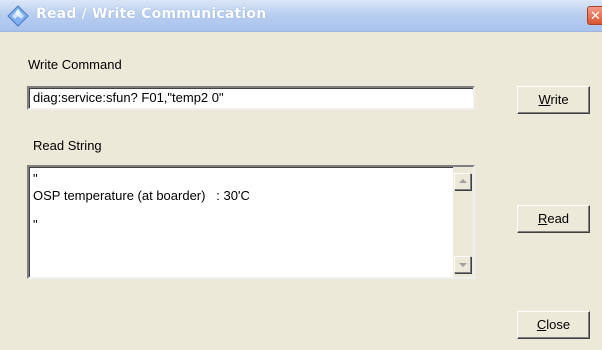 This screenshot has height=350, width=602. I want to click on write-button-mnemonic: W, so click(544, 99).